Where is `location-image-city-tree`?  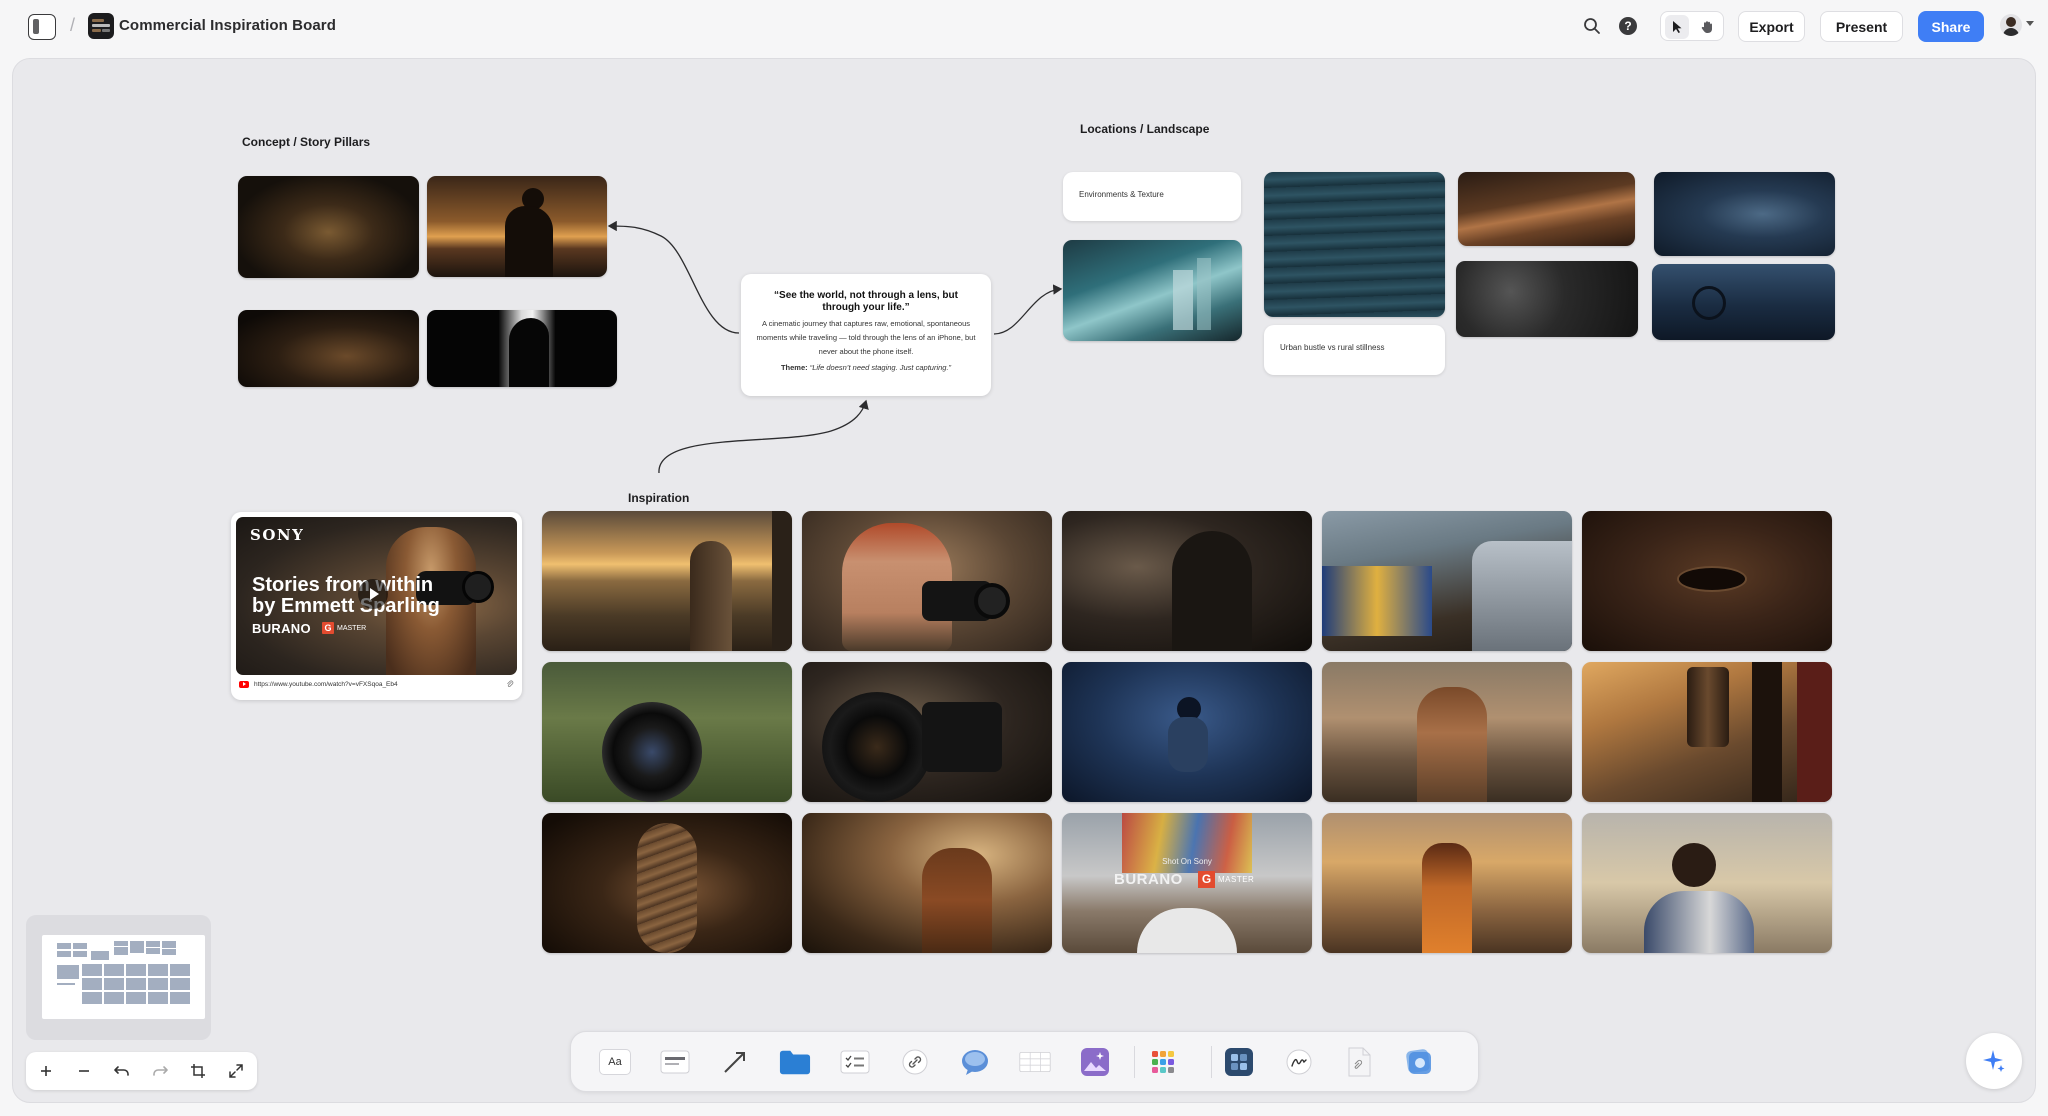
location-image-city-tree is located at coordinates (1152, 290).